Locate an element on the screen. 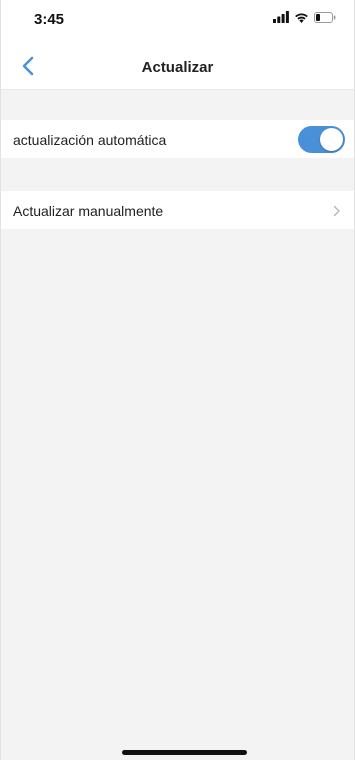 Image resolution: width=355 pixels, height=760 pixels. manual-update-label: Actualizar manualmente is located at coordinates (88, 211).